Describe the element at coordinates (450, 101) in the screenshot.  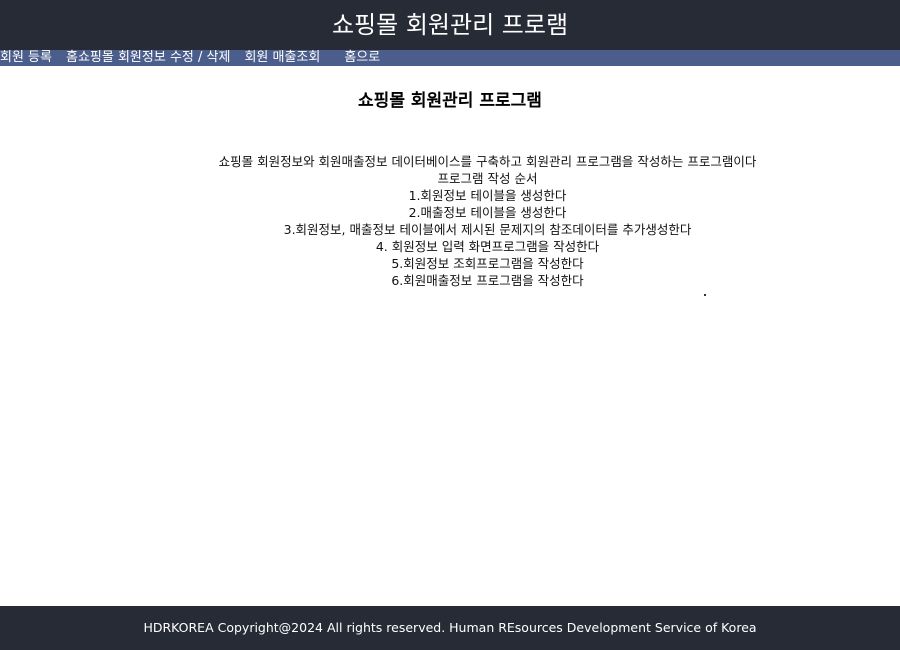
I see `page-title: 쇼핑몰 회원관리 프로그램` at that location.